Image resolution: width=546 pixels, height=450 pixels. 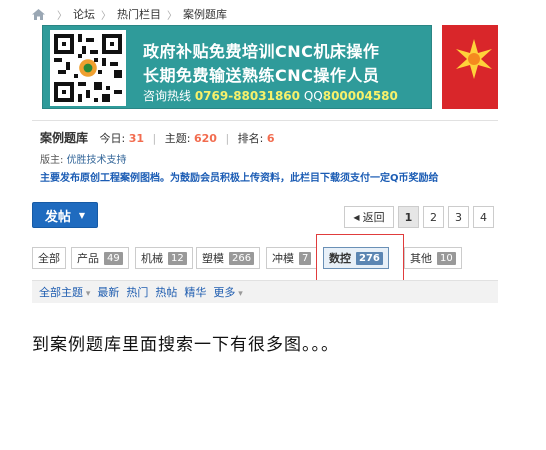 What do you see at coordinates (247, 96) in the screenshot?
I see `hotline-number: 0769-88031860` at bounding box center [247, 96].